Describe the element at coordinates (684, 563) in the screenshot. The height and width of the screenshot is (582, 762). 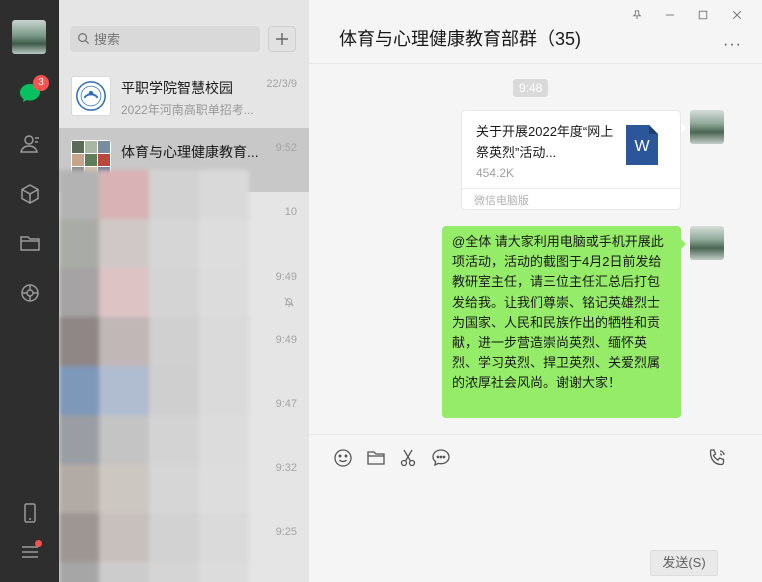
I see `send-button: 发送(S)` at that location.